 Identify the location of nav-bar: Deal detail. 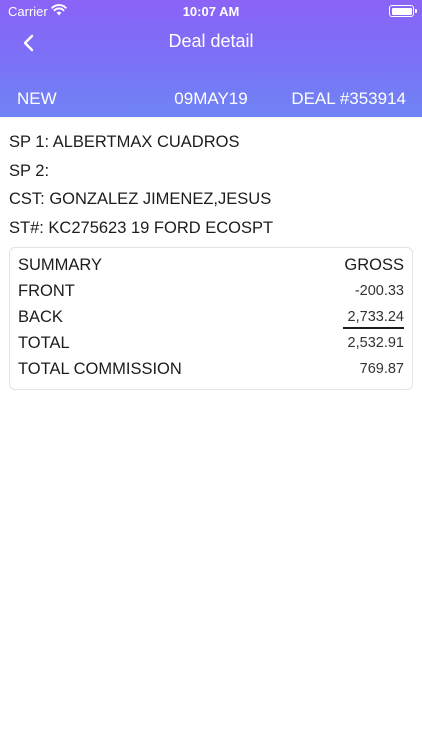
(211, 42).